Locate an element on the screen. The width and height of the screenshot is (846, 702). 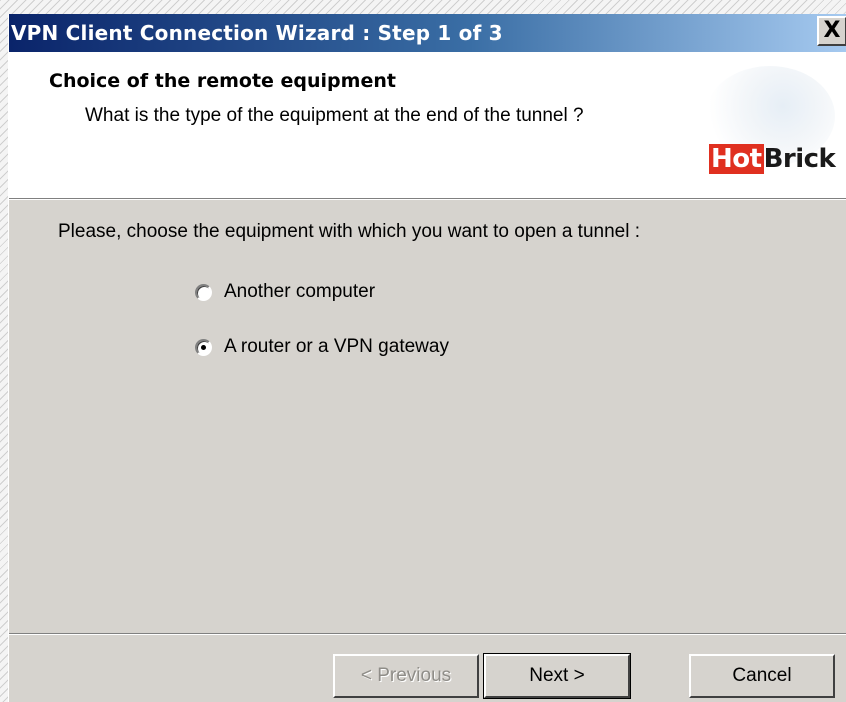
close-icon: X is located at coordinates (832, 30).